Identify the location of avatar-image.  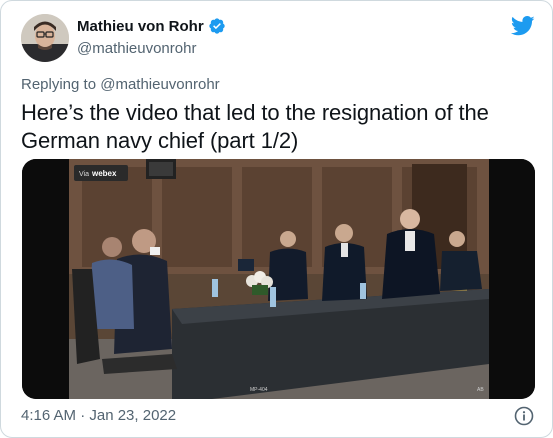
(45, 38).